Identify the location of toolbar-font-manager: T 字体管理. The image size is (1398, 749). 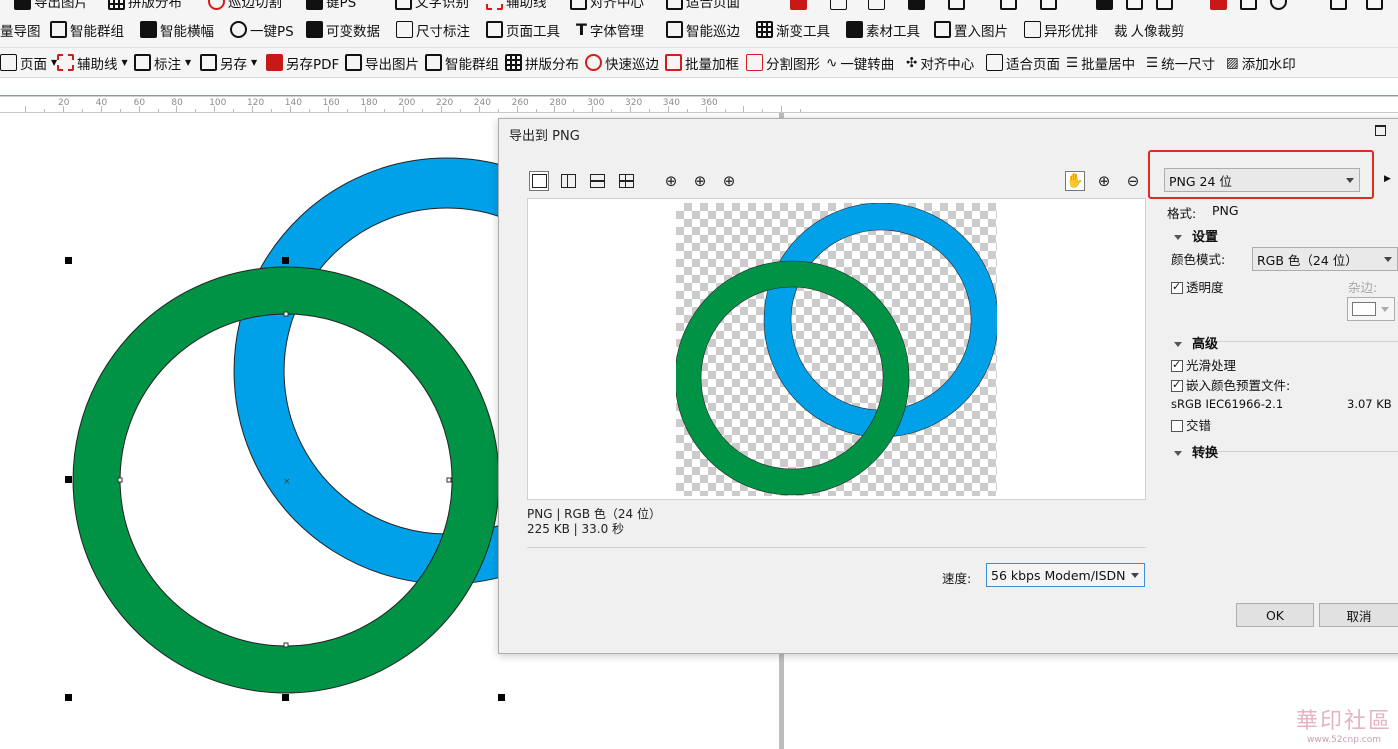
(610, 29).